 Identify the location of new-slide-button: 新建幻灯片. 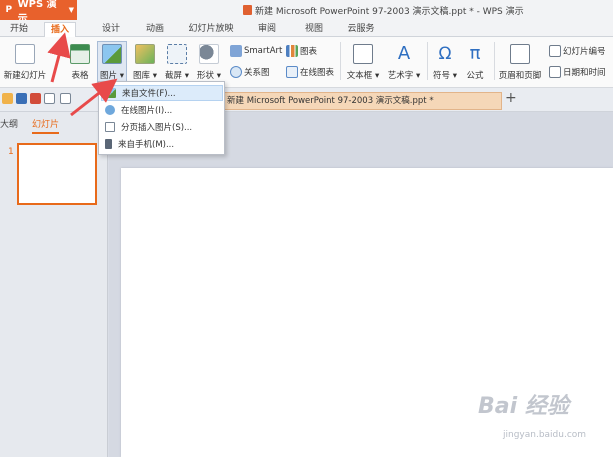
(25, 62).